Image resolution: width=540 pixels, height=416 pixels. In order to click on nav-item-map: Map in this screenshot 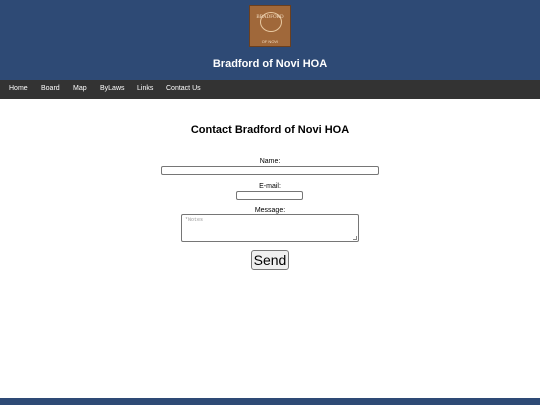, I will do `click(80, 88)`.